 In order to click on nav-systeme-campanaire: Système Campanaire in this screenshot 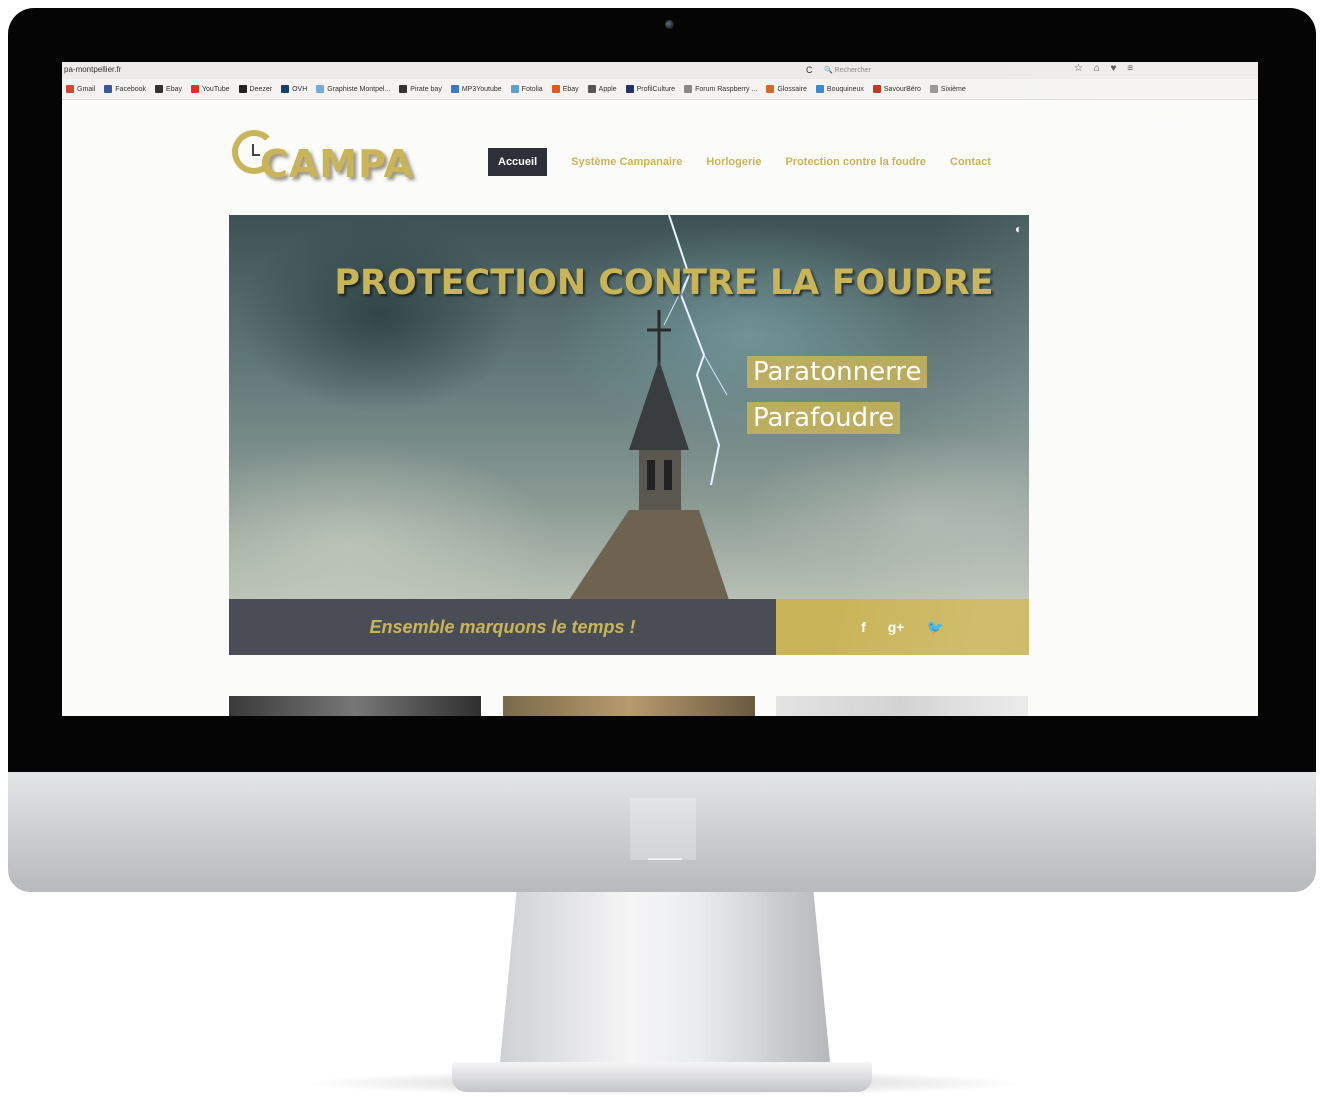, I will do `click(626, 162)`.